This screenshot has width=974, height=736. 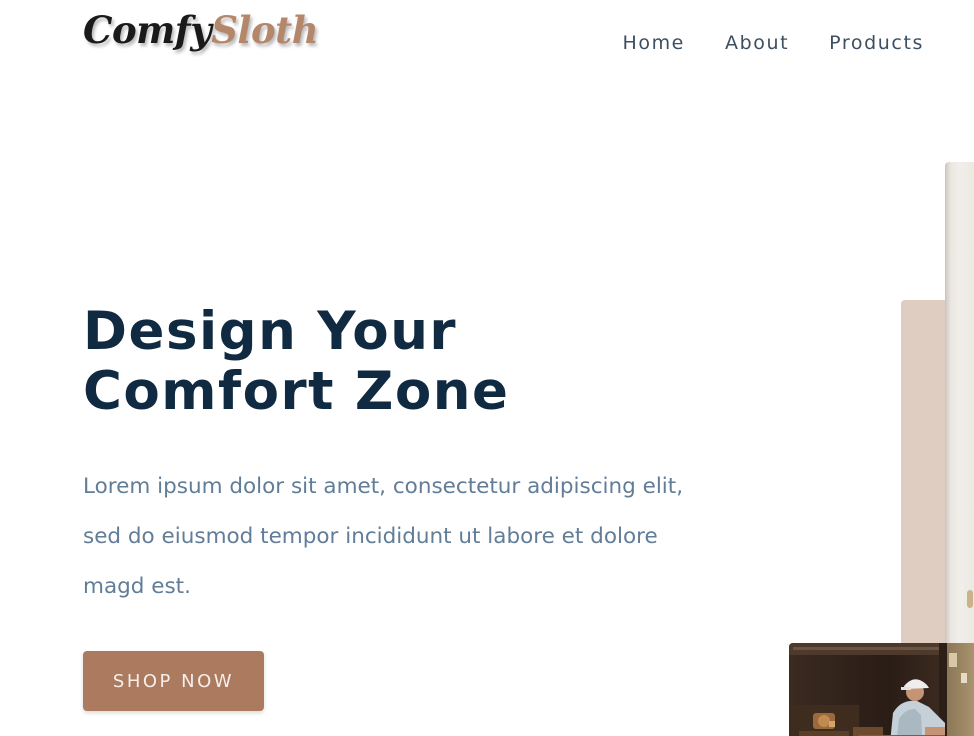 I want to click on hero-title-line-2: Comfort Zone, so click(x=296, y=391).